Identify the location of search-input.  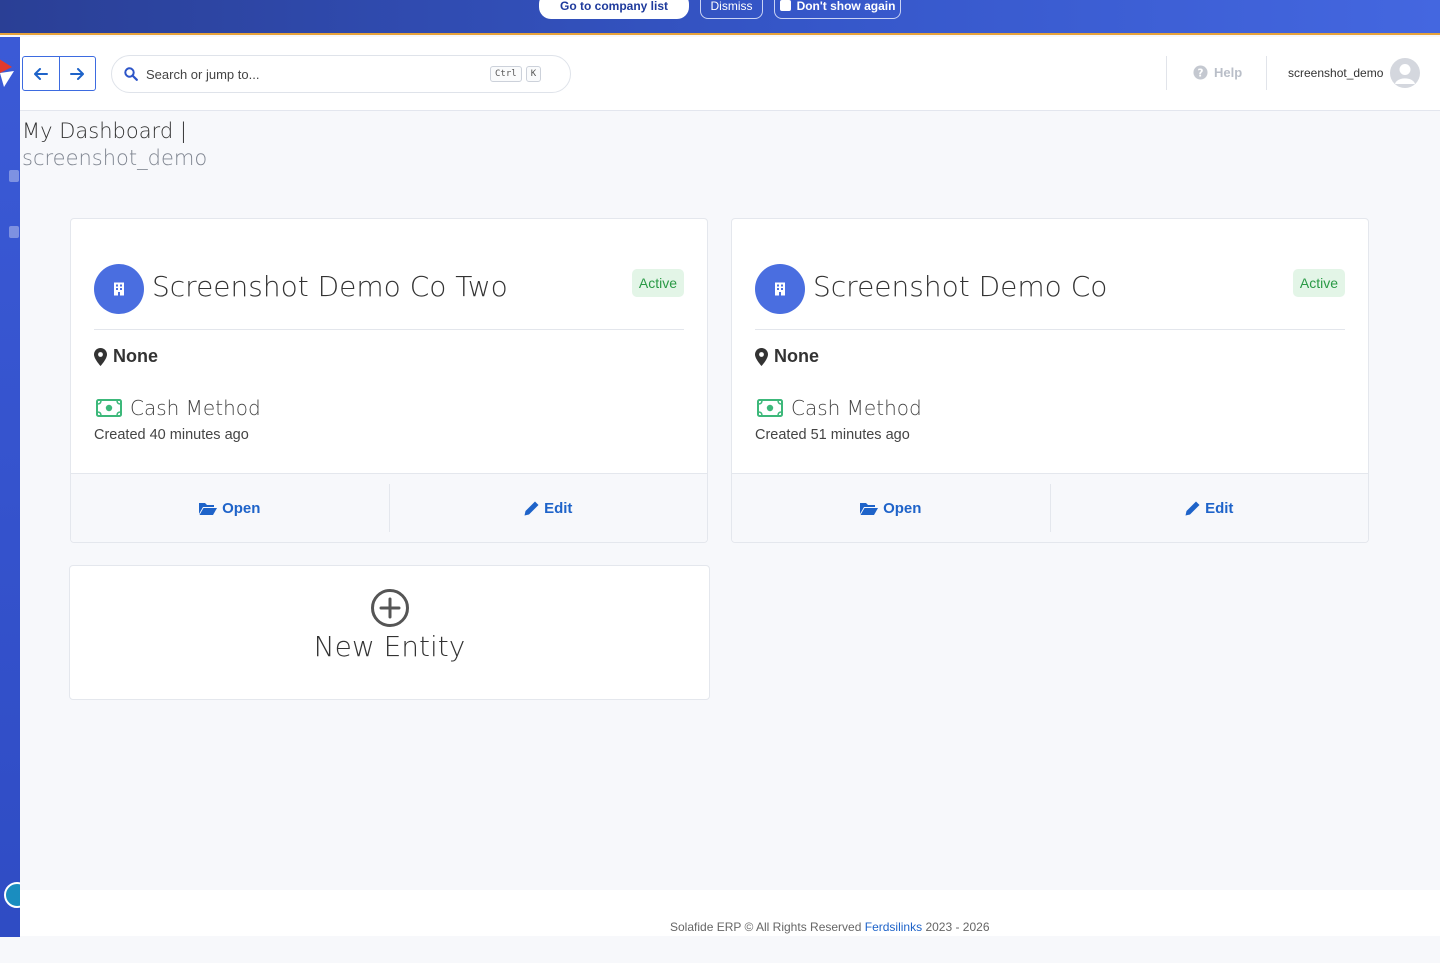
(316, 74).